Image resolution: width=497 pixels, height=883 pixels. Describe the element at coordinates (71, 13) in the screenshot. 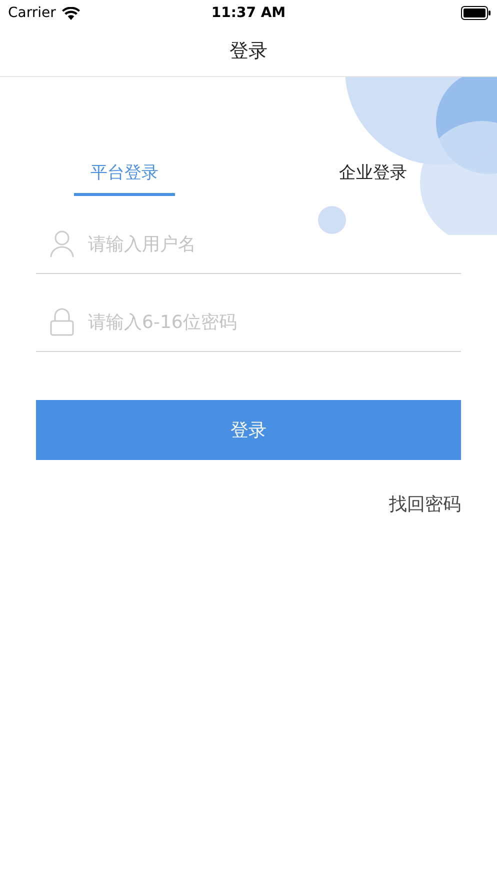

I see `wifi-icon` at that location.